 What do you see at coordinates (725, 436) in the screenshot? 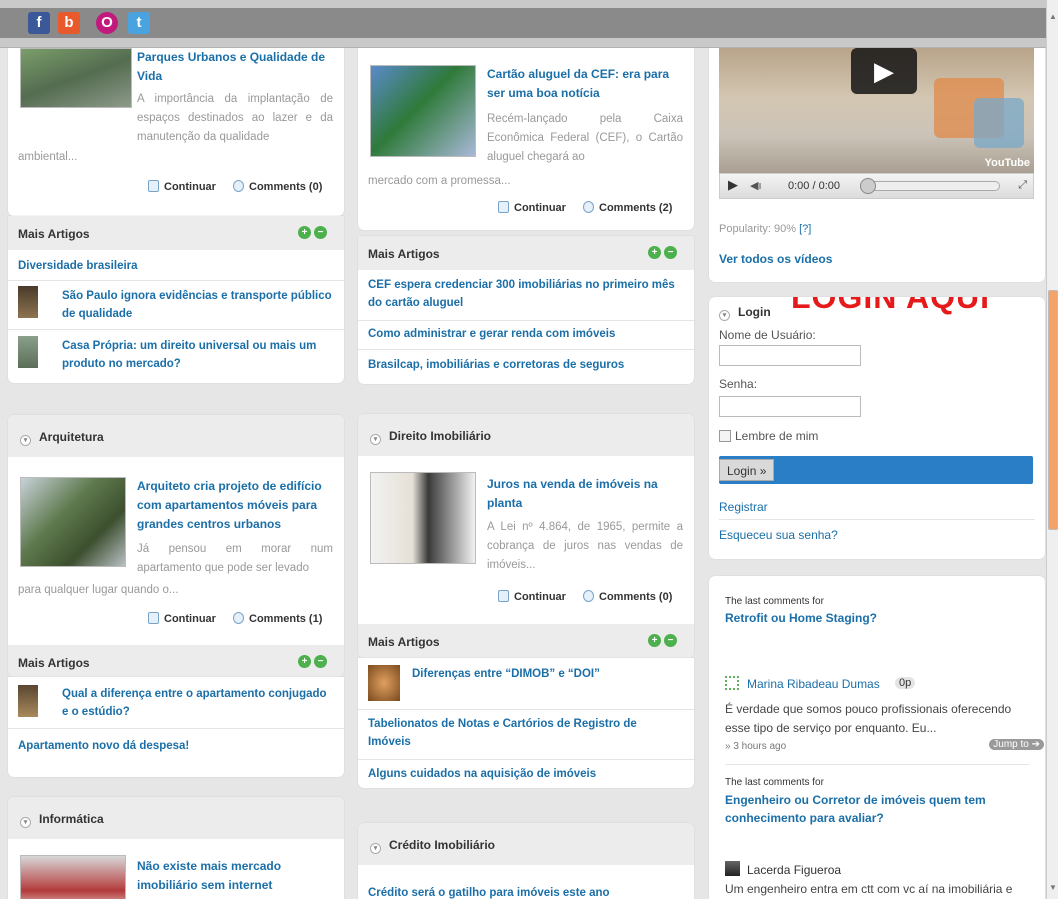
I see `remember-checkbox` at bounding box center [725, 436].